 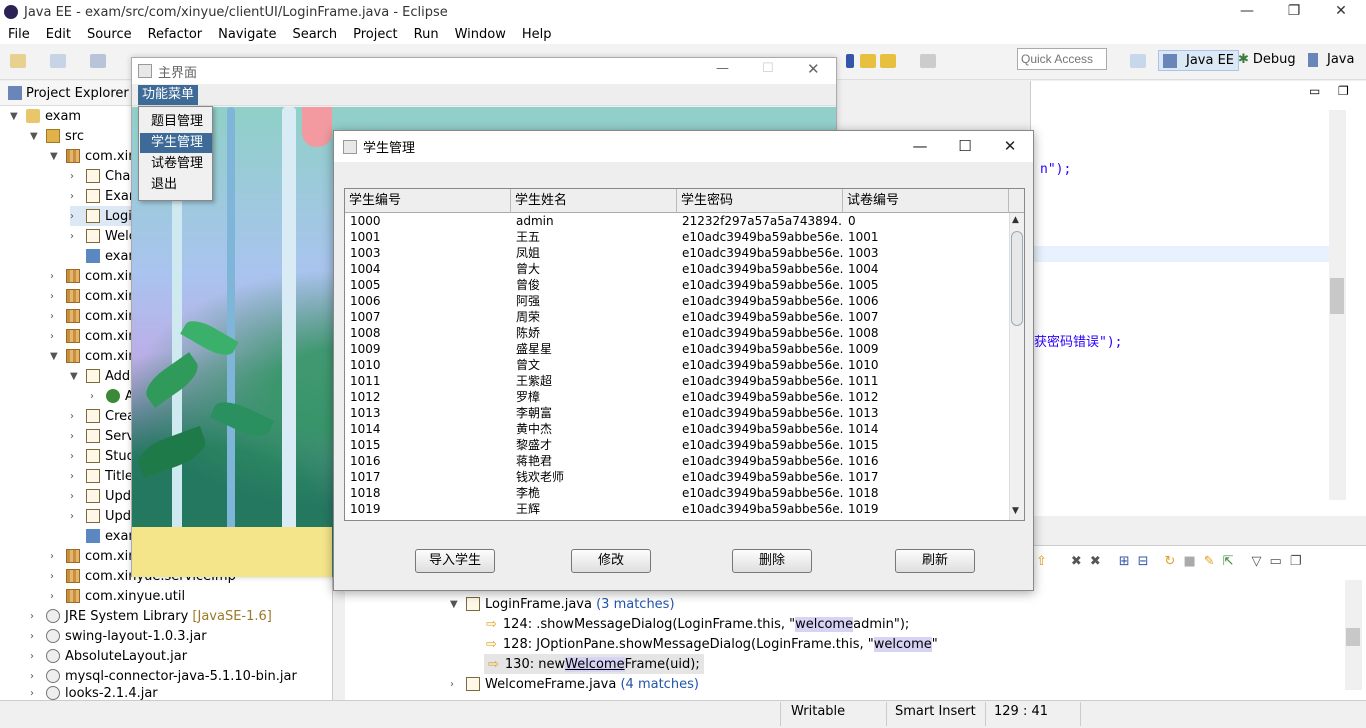 What do you see at coordinates (102, 456) in the screenshot?
I see `tree-item: › Stud` at bounding box center [102, 456].